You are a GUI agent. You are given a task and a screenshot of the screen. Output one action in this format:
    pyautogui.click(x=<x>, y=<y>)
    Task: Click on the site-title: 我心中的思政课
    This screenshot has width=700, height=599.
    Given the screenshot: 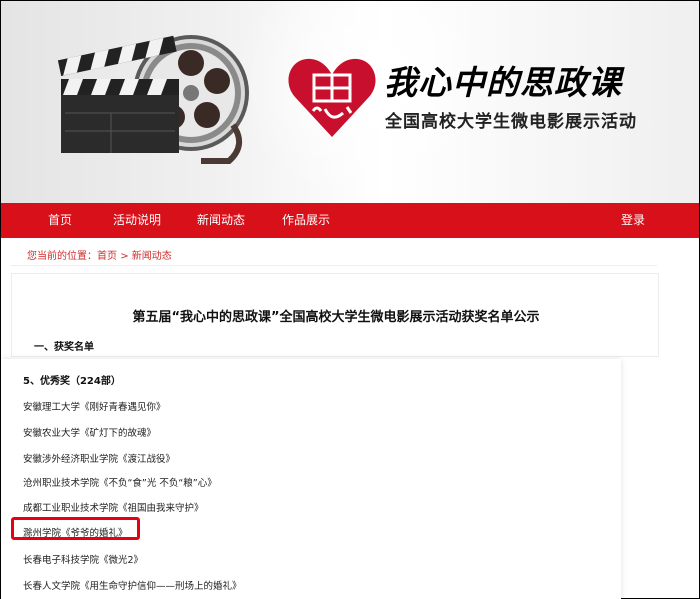 What is the action you would take?
    pyautogui.click(x=503, y=82)
    